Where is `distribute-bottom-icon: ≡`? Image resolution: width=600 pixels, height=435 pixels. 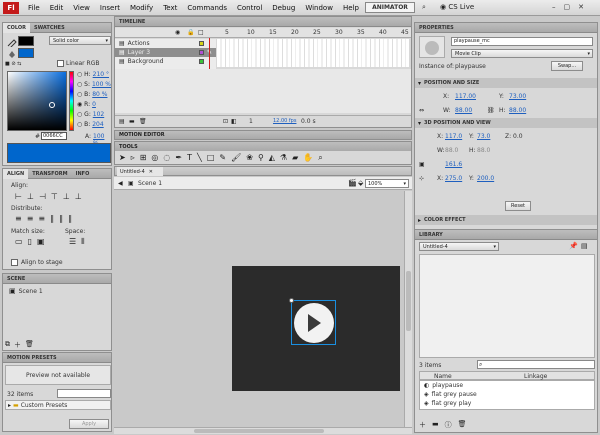 distribute-bottom-icon: ≡ is located at coordinates (41, 218).